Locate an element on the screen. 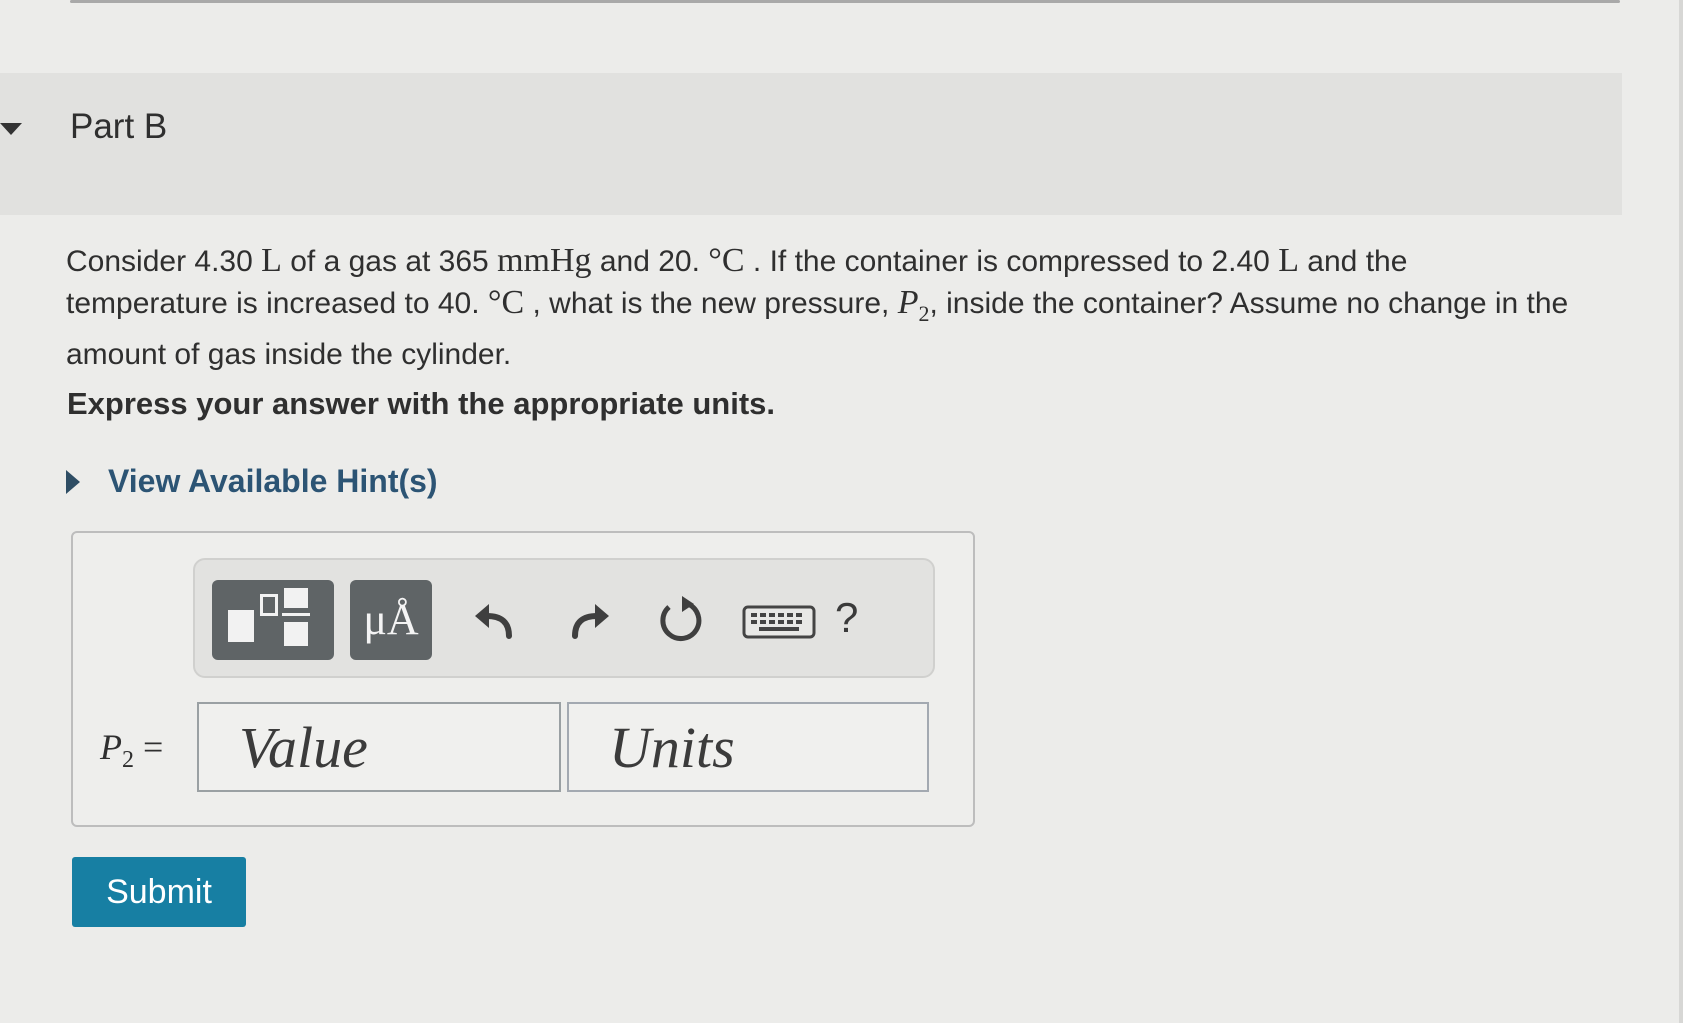  template-square-outline is located at coordinates (269, 605).